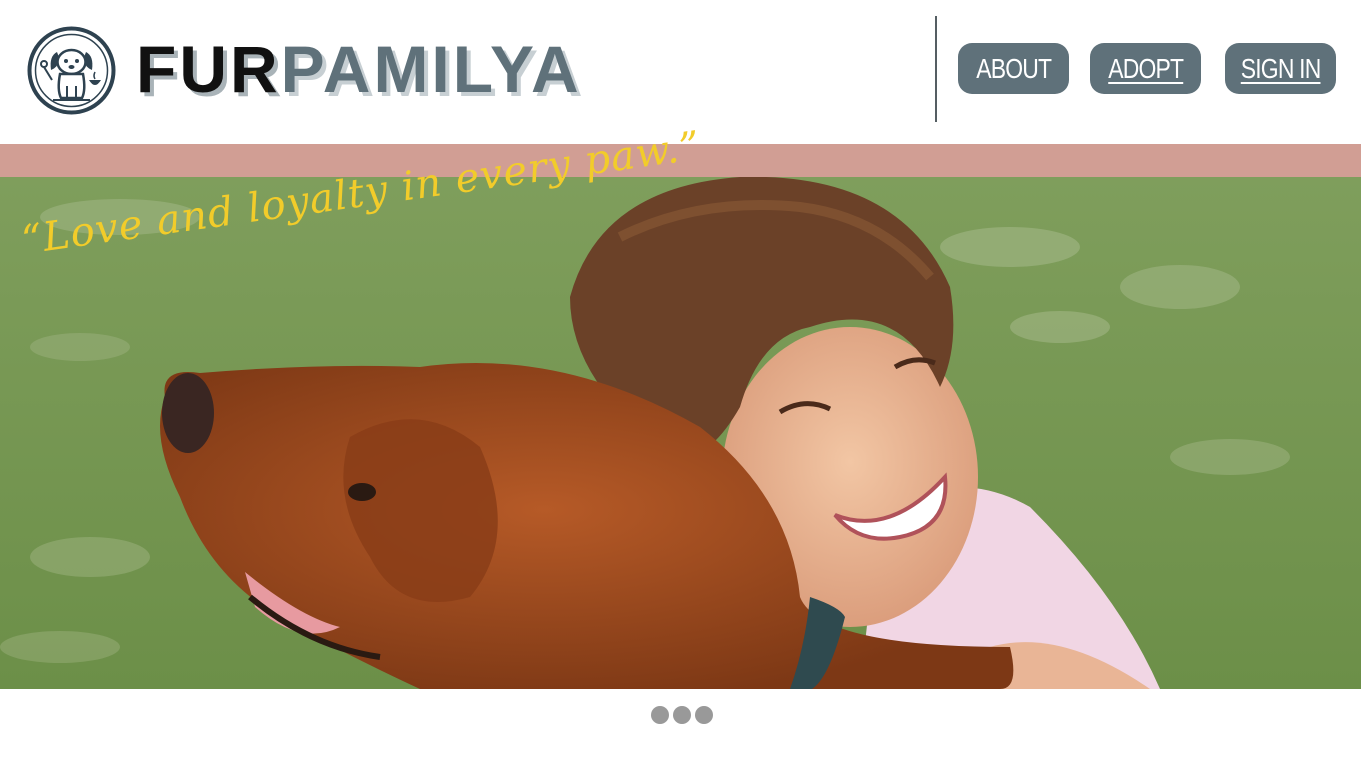 The width and height of the screenshot is (1361, 765). I want to click on puppy-logo-icon, so click(71, 70).